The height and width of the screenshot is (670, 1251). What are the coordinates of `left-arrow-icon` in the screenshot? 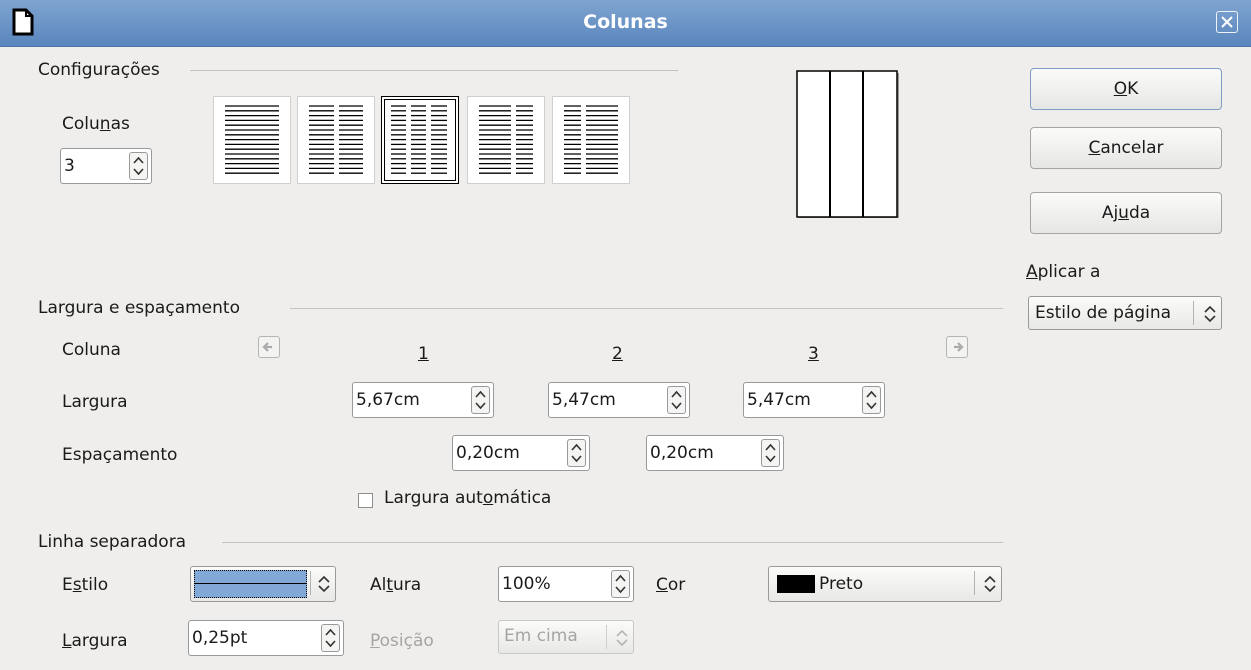 It's located at (269, 347).